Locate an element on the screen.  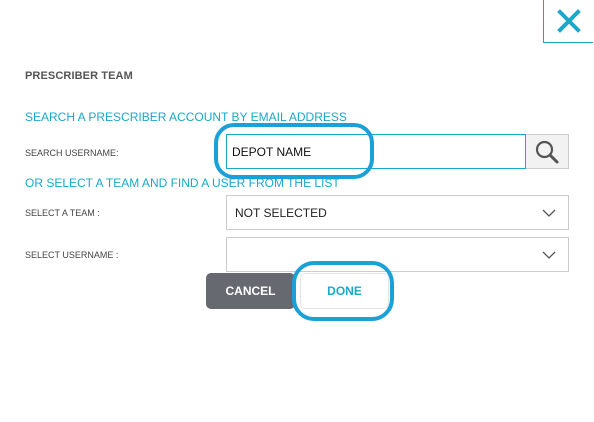
dialog-title: PRESCRIBER TEAM is located at coordinates (79, 76).